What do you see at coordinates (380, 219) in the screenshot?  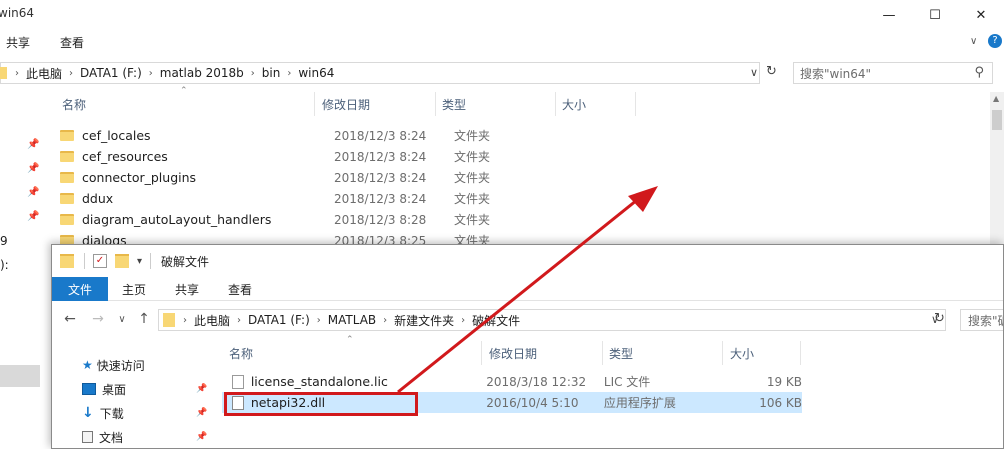 I see `item-date: 2018/12/3 8:28` at bounding box center [380, 219].